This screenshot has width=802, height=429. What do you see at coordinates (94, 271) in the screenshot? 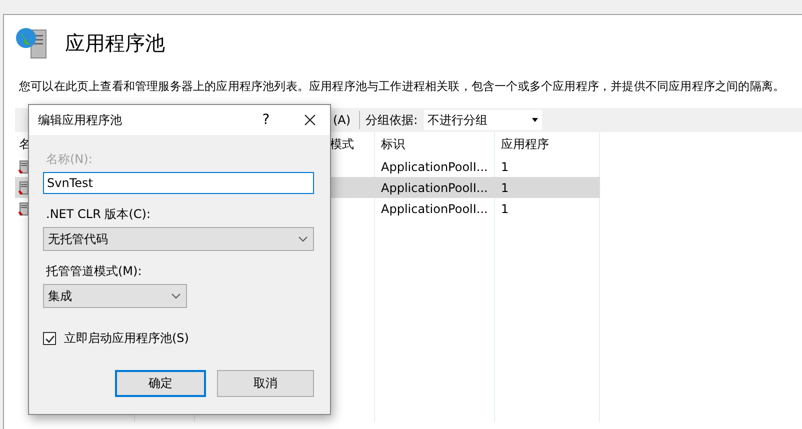
I see `field-label: 托管管道模式(M):` at bounding box center [94, 271].